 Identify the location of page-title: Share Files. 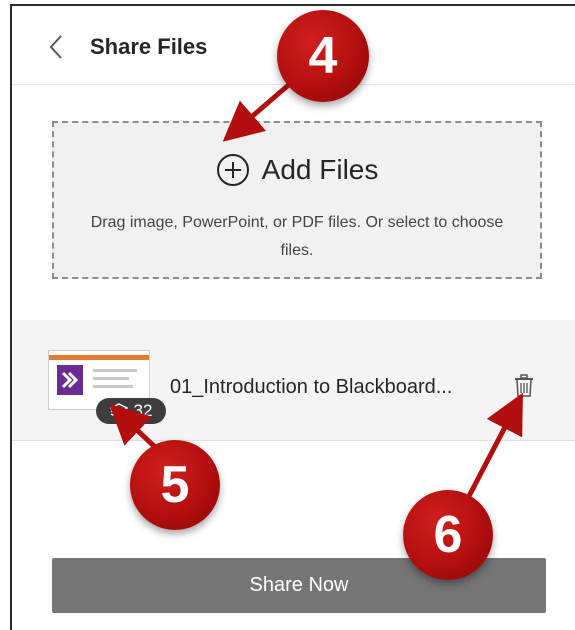
(149, 46).